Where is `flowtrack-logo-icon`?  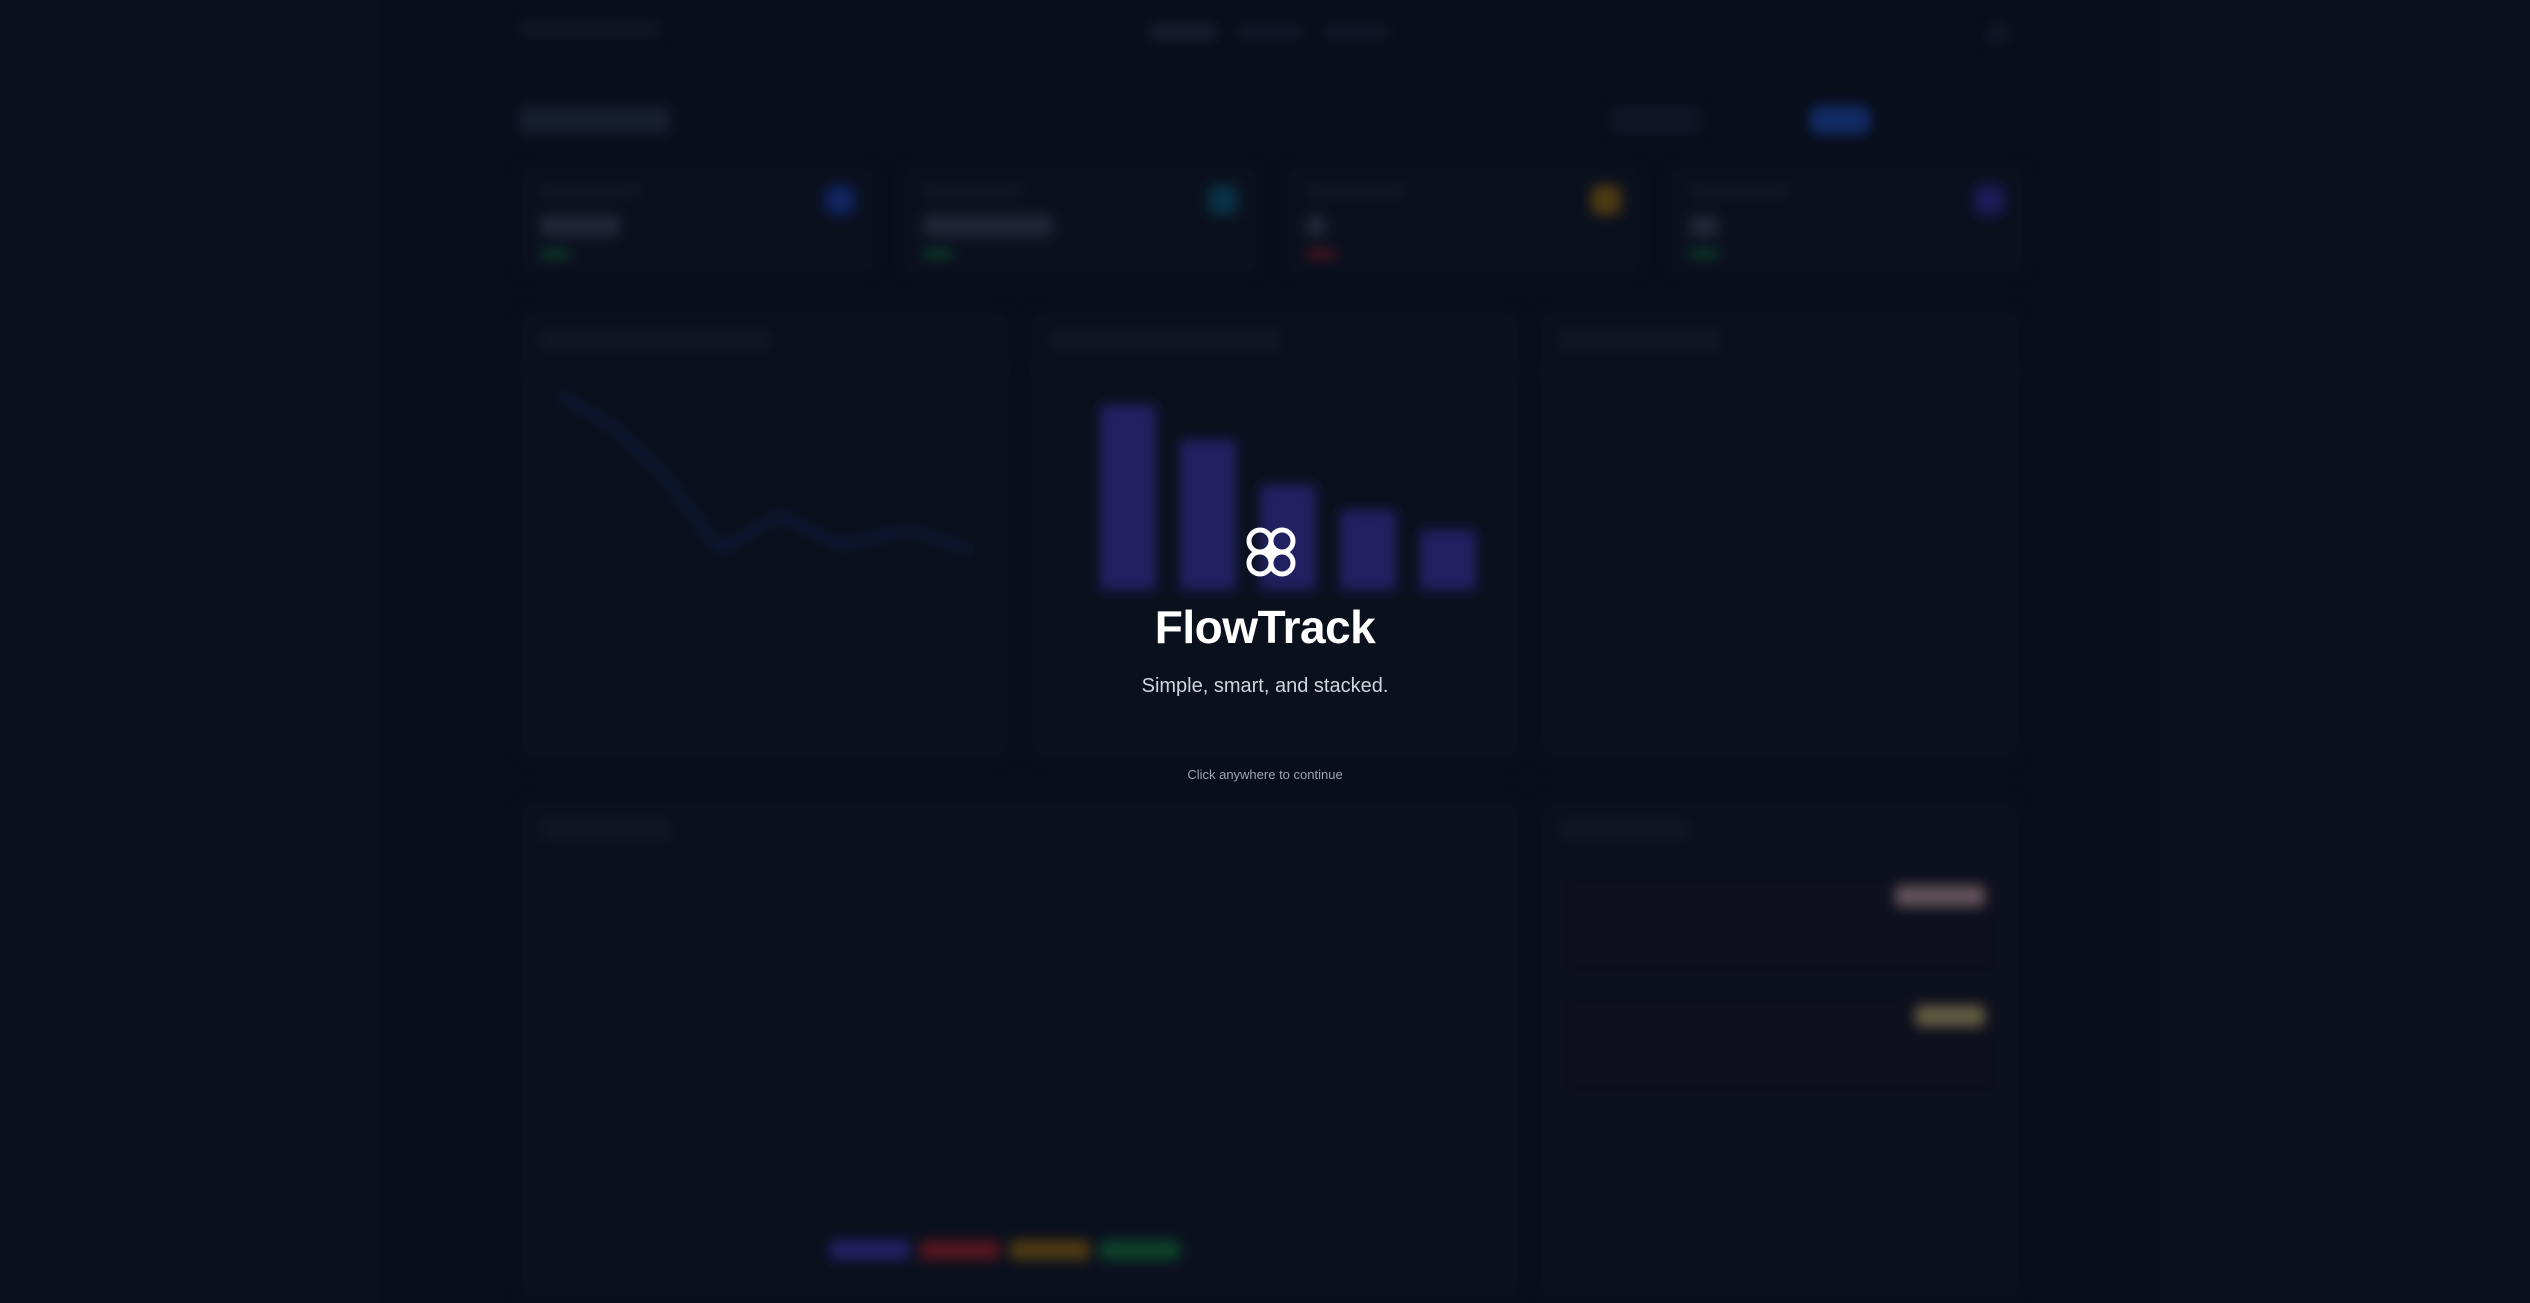 flowtrack-logo-icon is located at coordinates (1271, 552).